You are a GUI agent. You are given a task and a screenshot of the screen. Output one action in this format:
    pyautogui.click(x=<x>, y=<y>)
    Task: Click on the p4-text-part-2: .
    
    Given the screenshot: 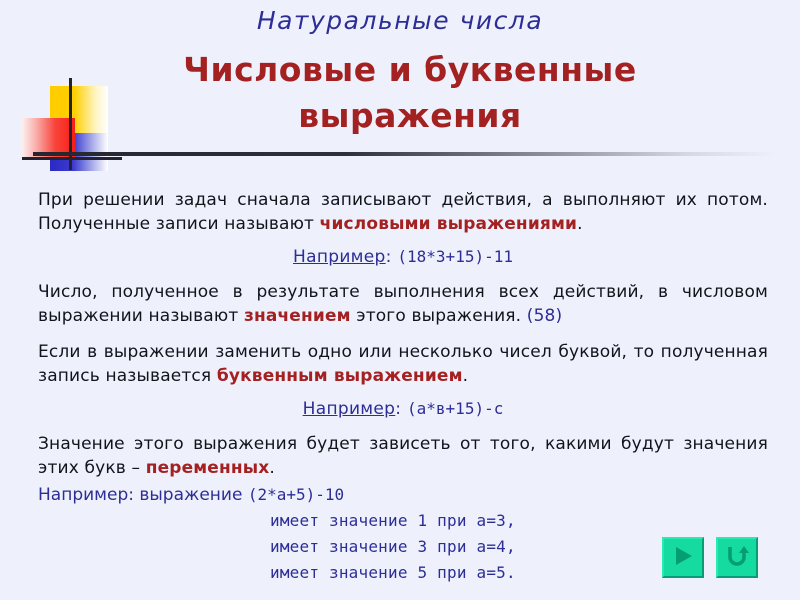 What is the action you would take?
    pyautogui.click(x=272, y=467)
    